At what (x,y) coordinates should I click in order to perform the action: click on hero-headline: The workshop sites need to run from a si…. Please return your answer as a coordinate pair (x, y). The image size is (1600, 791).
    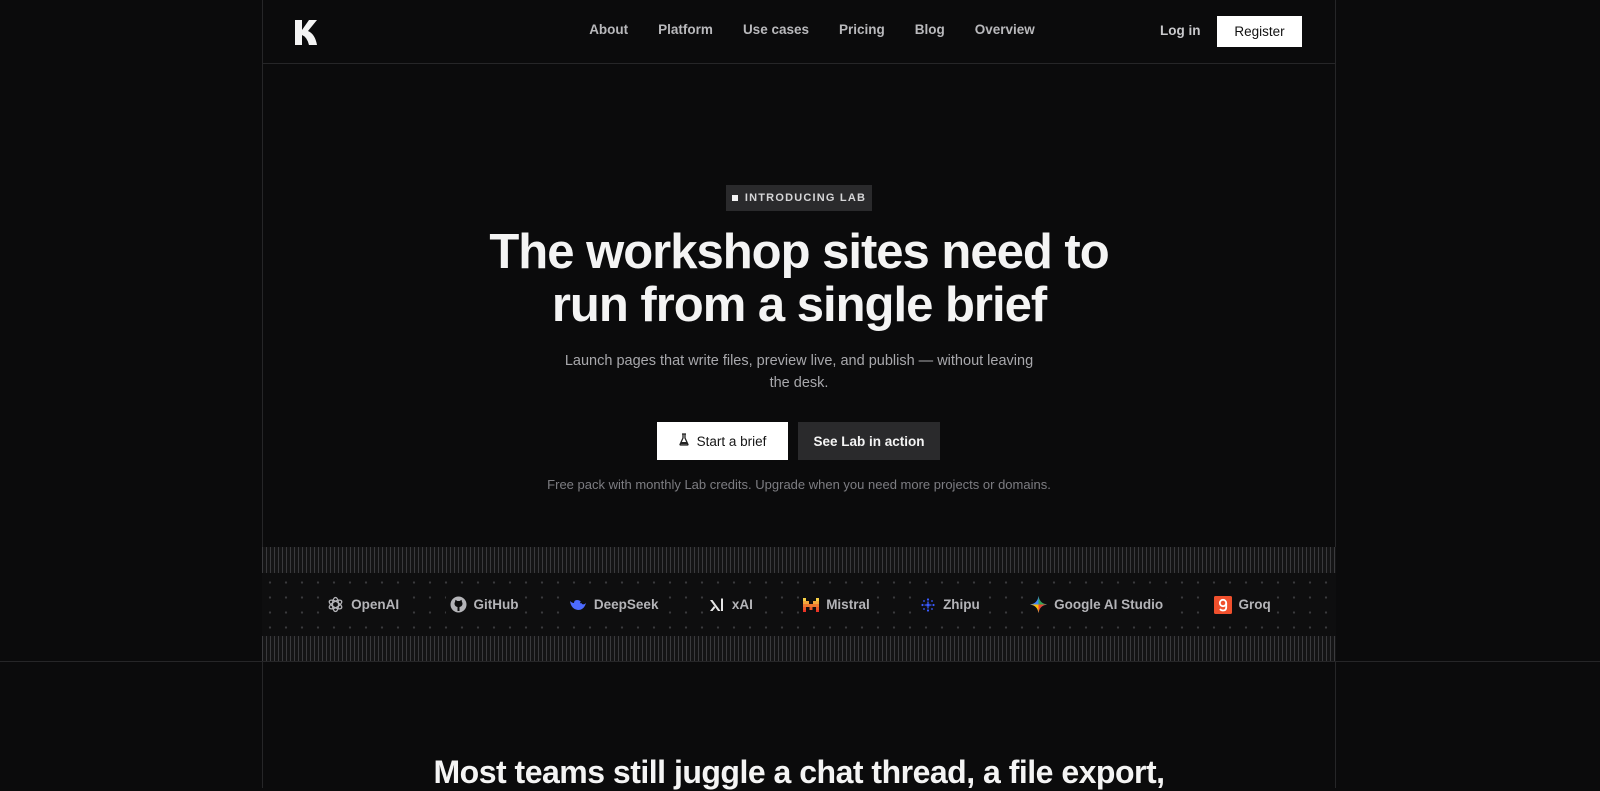
    Looking at the image, I should click on (799, 279).